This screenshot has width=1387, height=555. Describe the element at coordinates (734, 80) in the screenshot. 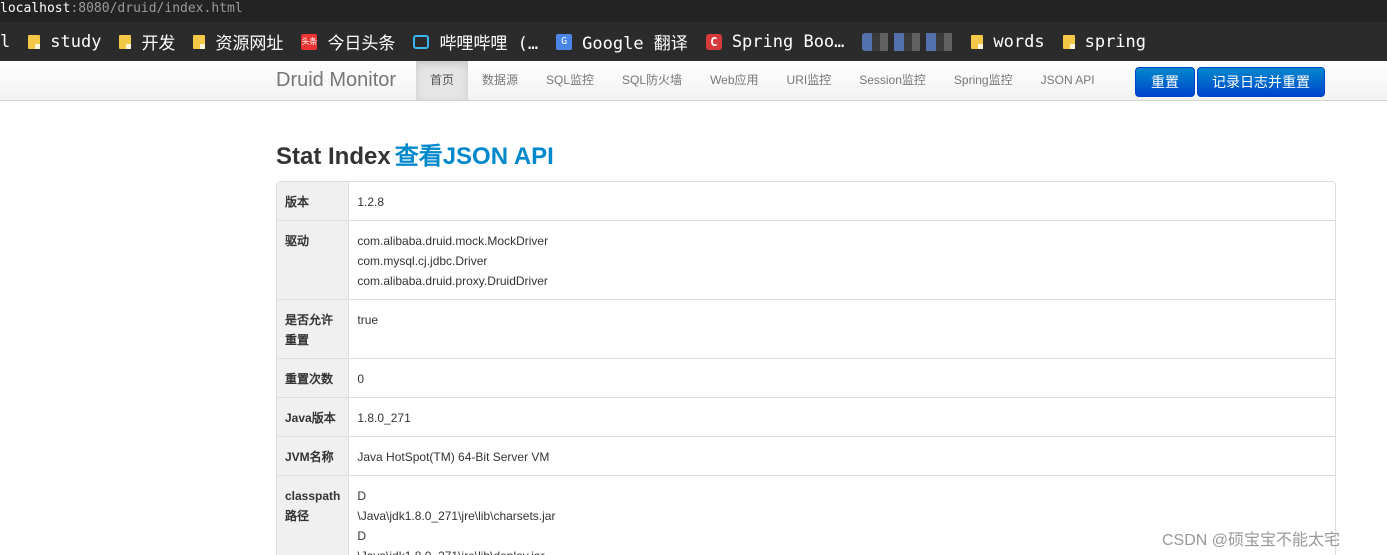

I see `nav-item-webapp: Web应用` at that location.